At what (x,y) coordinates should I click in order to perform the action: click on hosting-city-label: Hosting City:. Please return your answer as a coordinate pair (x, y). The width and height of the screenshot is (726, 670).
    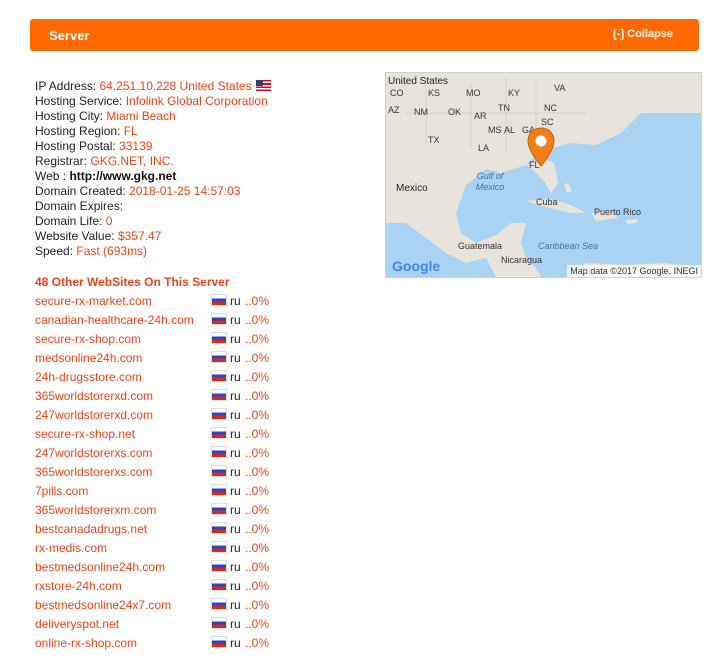
    Looking at the image, I should click on (71, 116).